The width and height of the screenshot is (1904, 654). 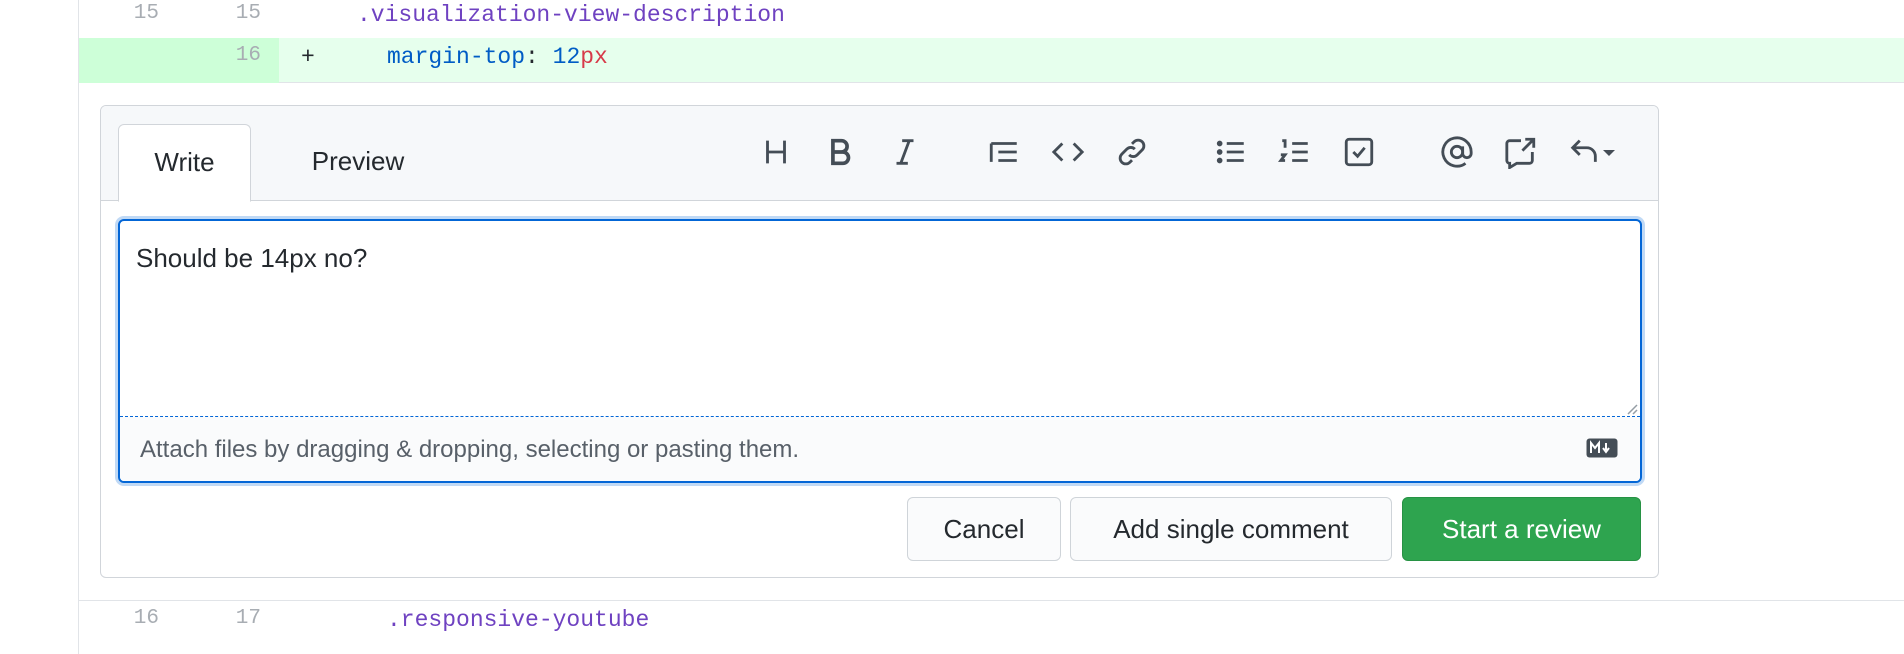 I want to click on comment-header: Write Preview, so click(x=879, y=154).